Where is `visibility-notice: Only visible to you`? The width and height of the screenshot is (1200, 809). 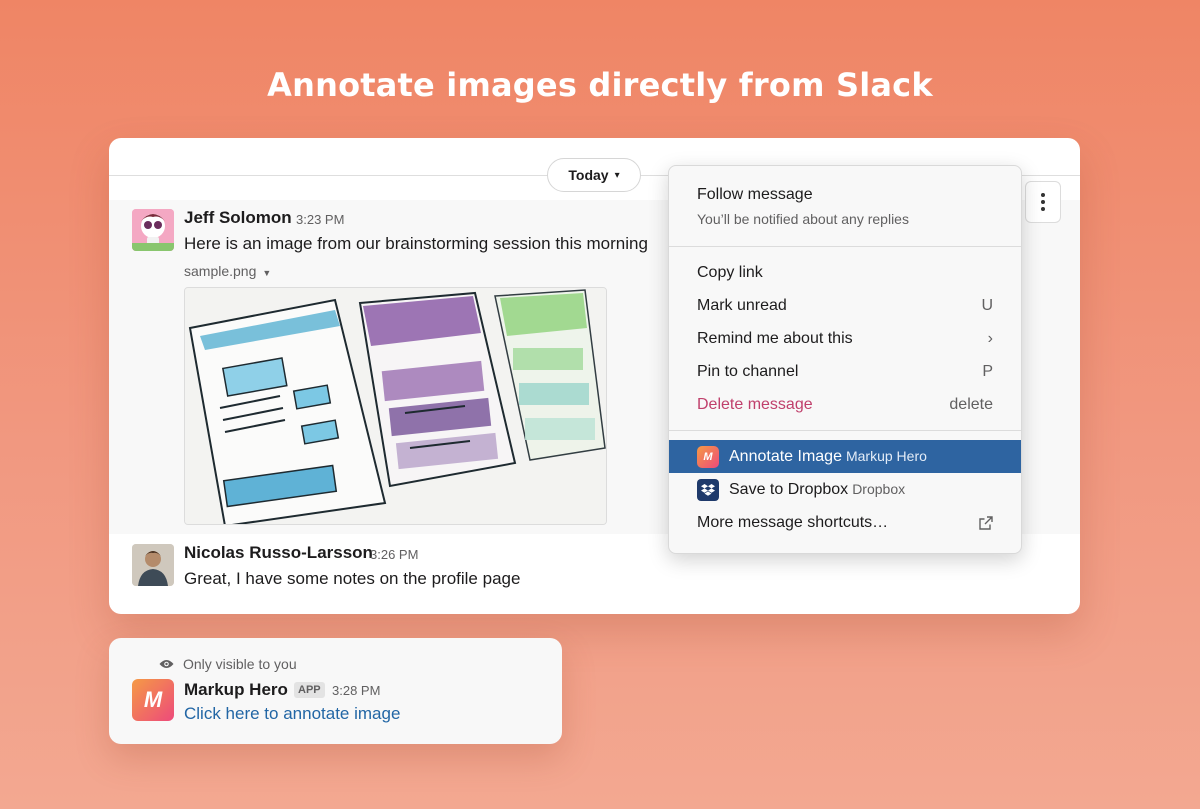
visibility-notice: Only visible to you is located at coordinates (228, 664).